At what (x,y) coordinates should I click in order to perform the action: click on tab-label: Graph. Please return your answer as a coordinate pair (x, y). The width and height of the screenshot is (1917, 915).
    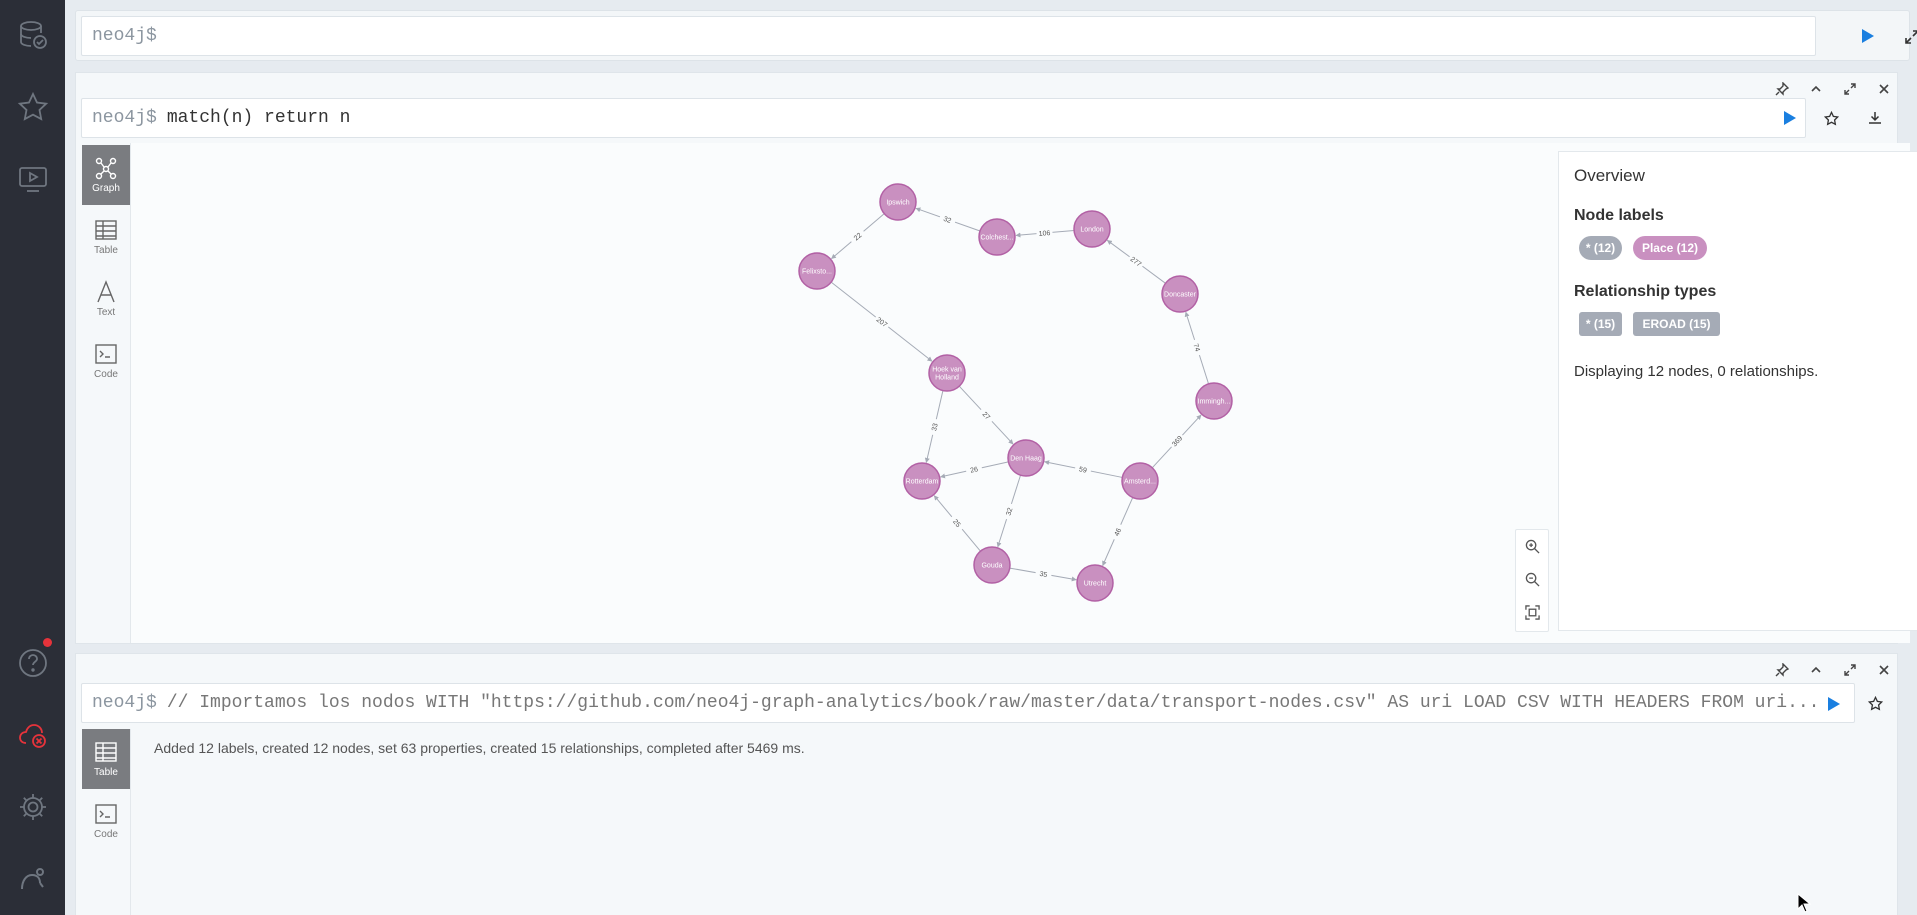
    Looking at the image, I should click on (106, 188).